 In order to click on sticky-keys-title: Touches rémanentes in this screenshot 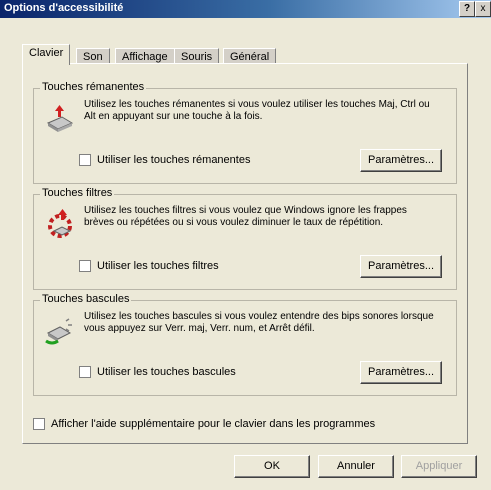, I will do `click(93, 87)`.